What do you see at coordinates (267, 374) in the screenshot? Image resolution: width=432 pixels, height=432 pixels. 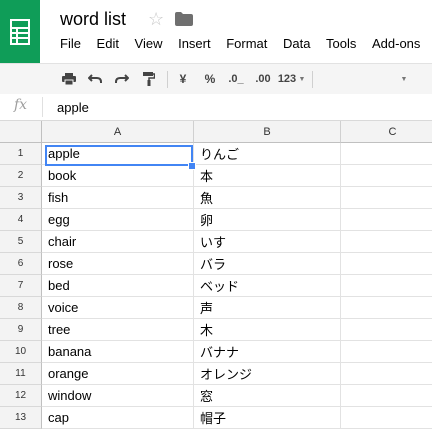 I see `cell-b11: オレンジ` at bounding box center [267, 374].